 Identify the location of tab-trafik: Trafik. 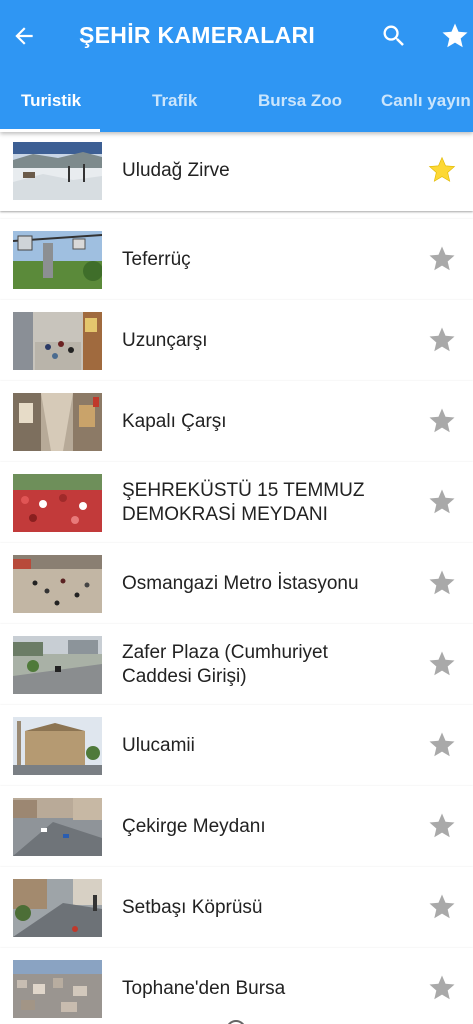
(174, 101).